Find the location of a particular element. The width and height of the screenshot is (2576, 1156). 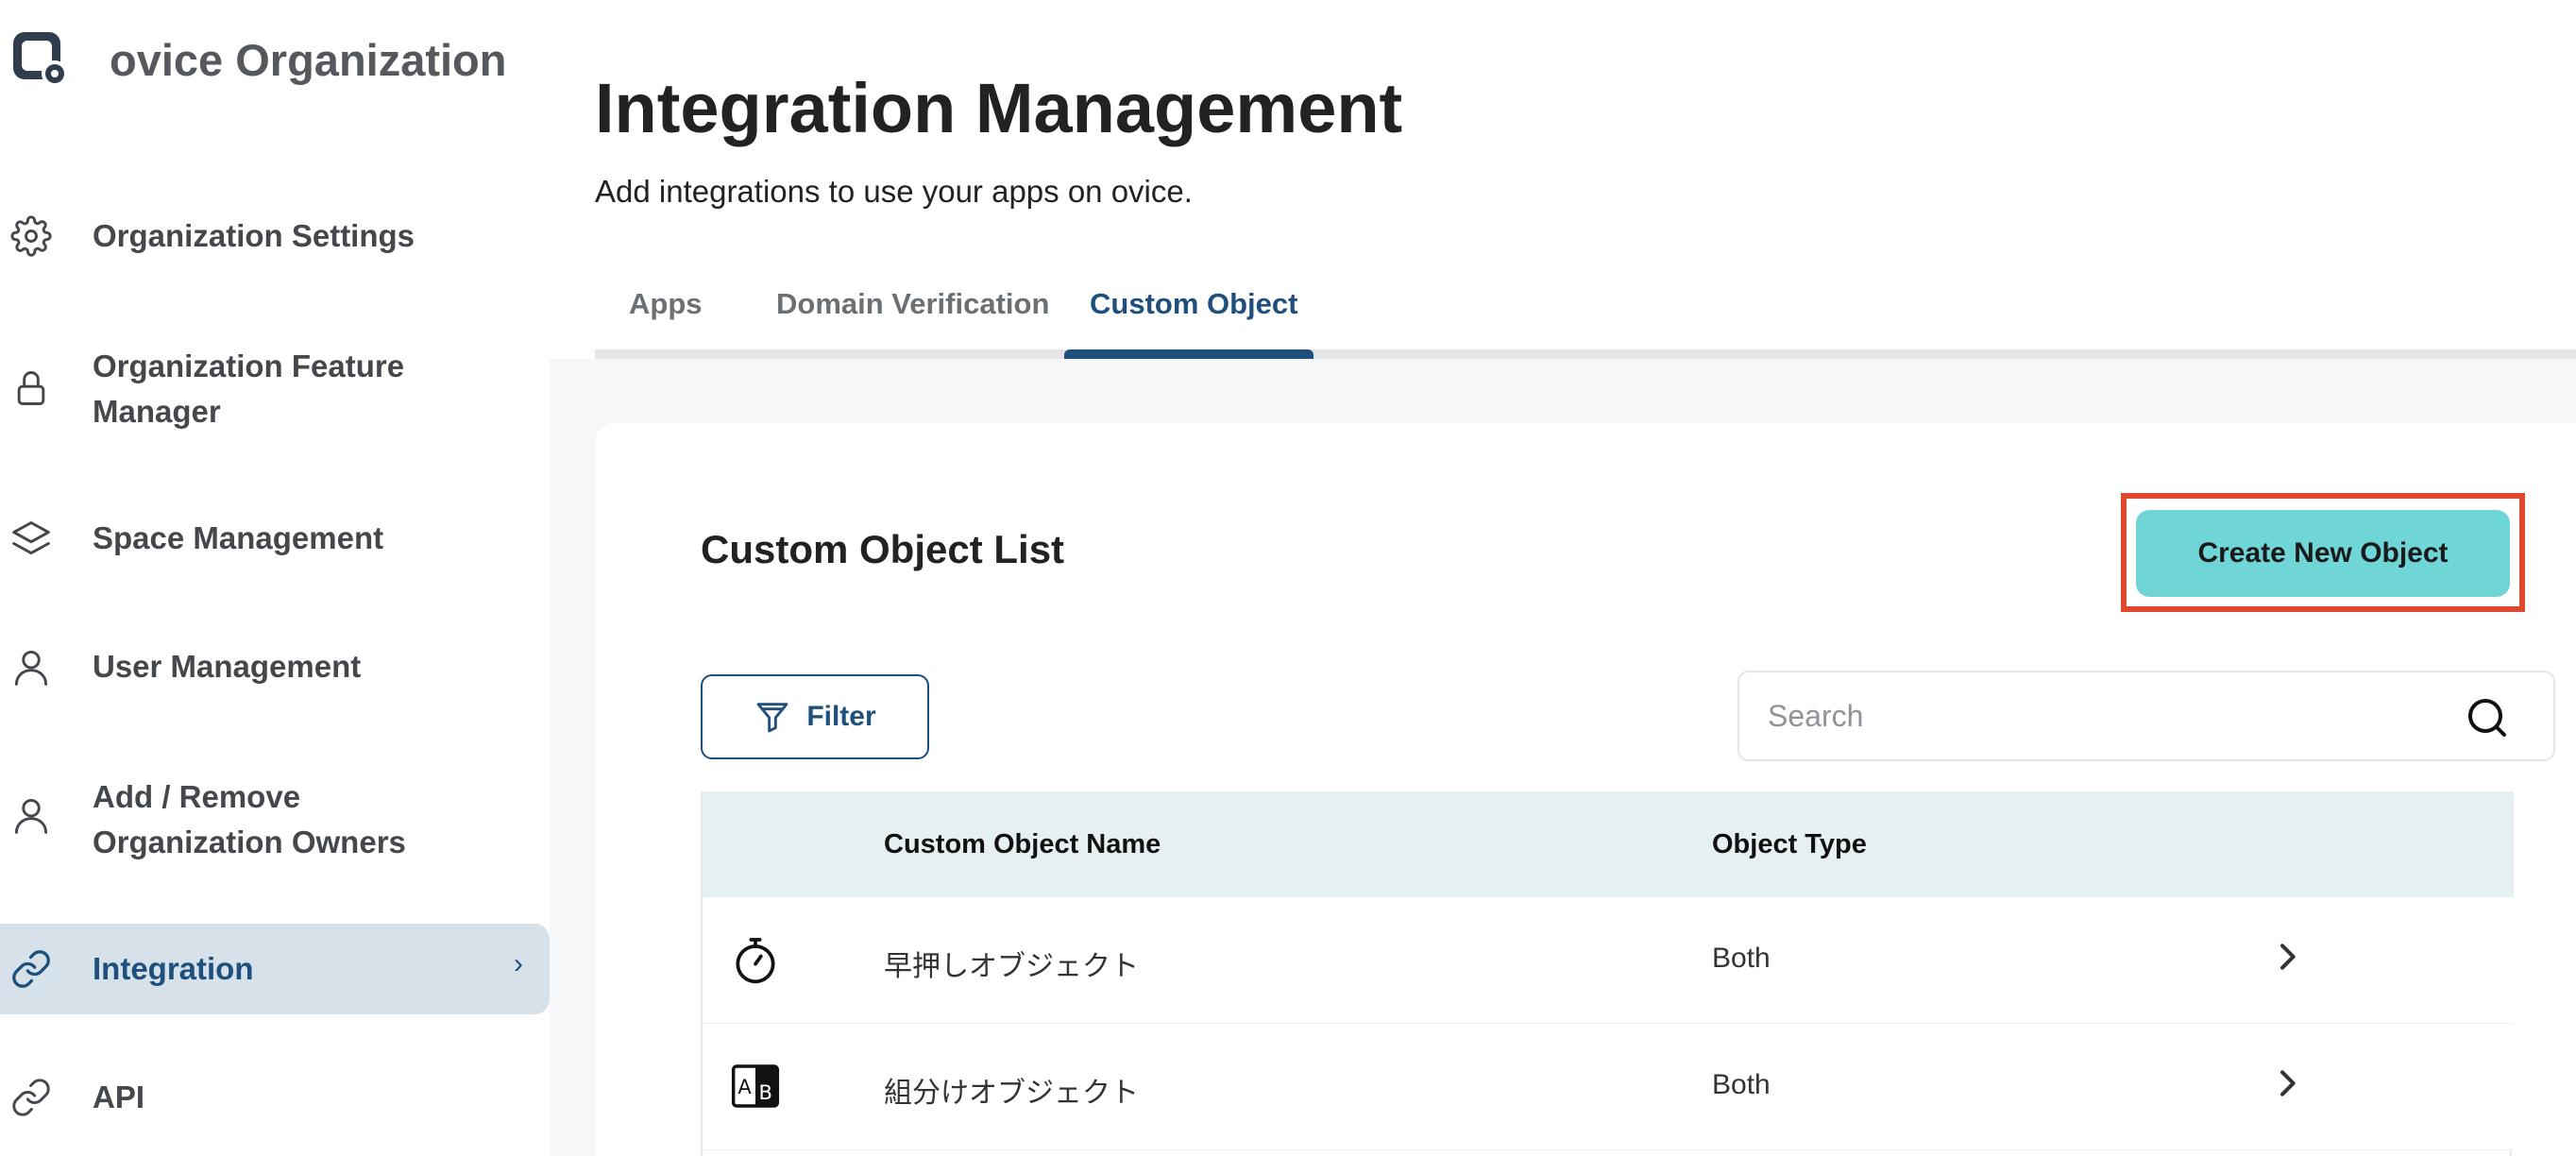

list-title: Custom Object List is located at coordinates (883, 549).